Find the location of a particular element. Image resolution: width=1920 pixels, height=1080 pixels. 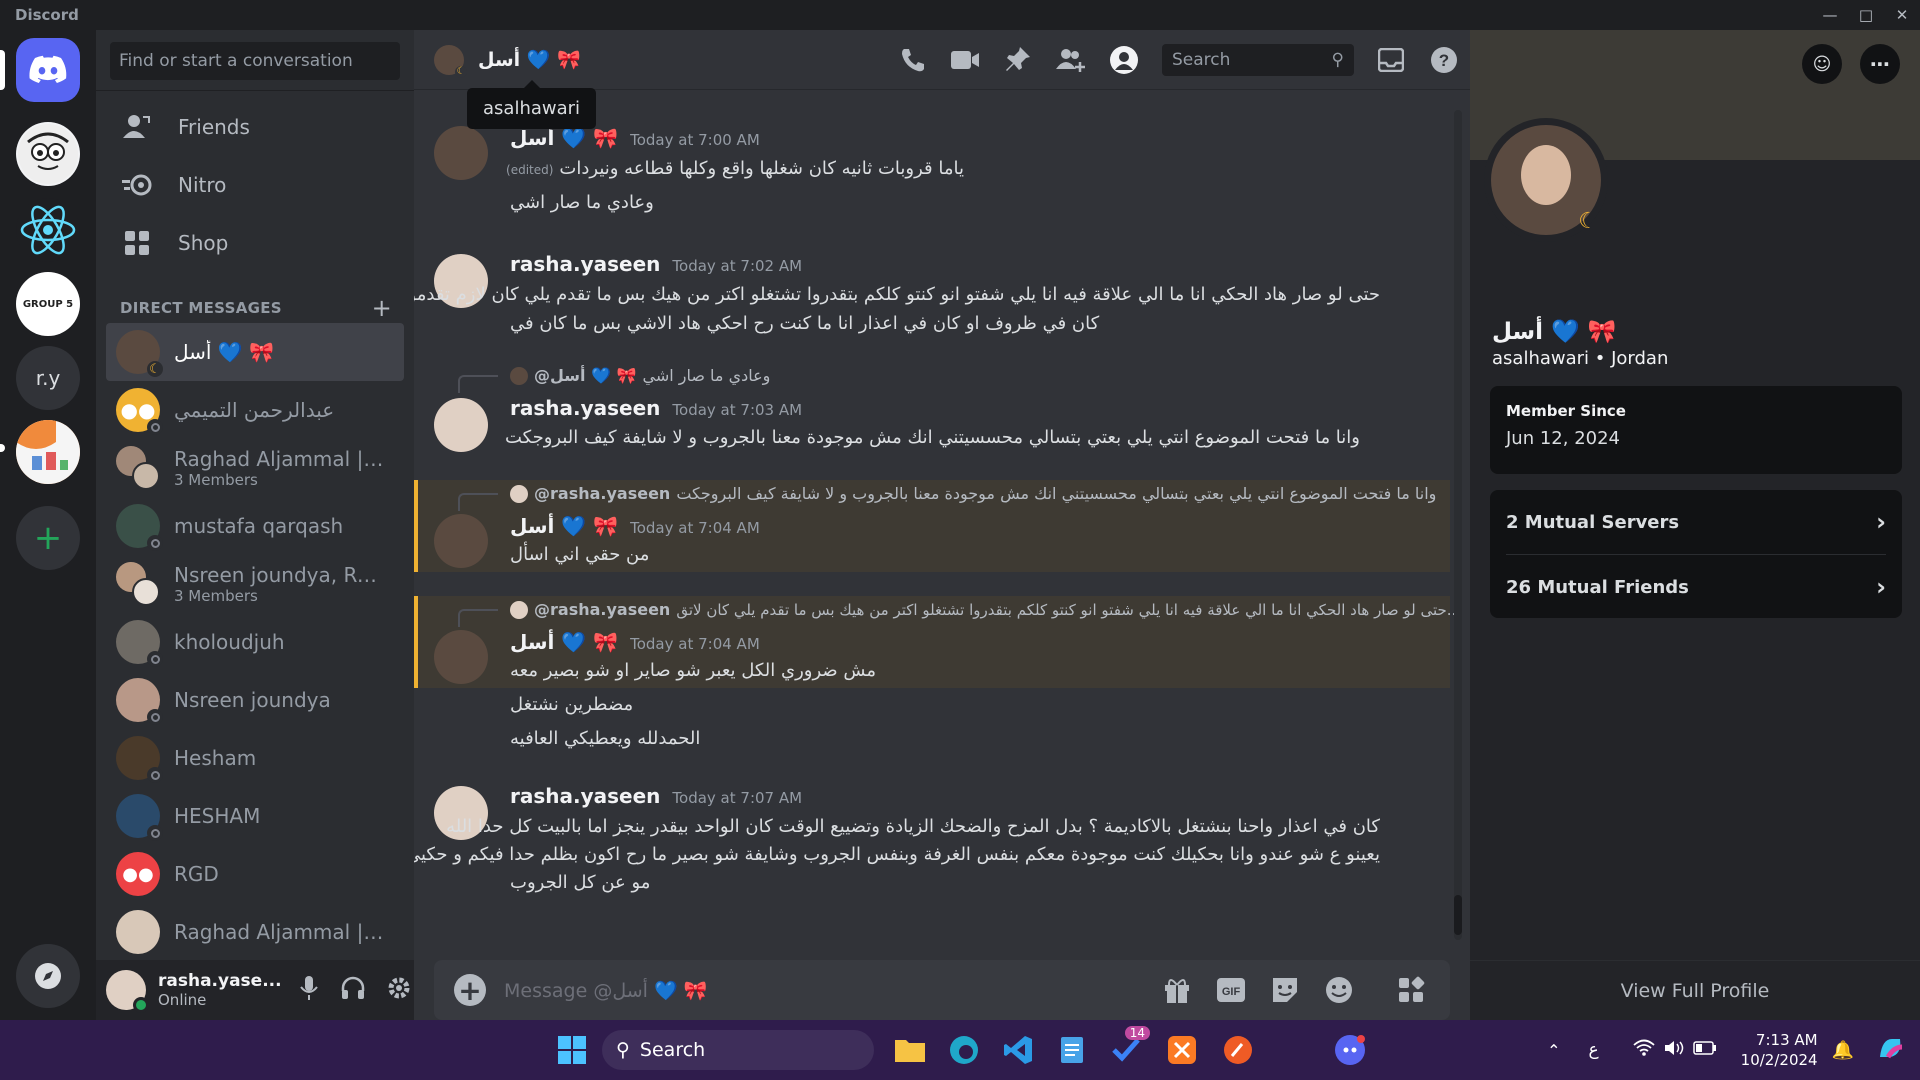

dm-item-group-raghad: Raghad Aljammal | Jo... 3 Members is located at coordinates (255, 468).